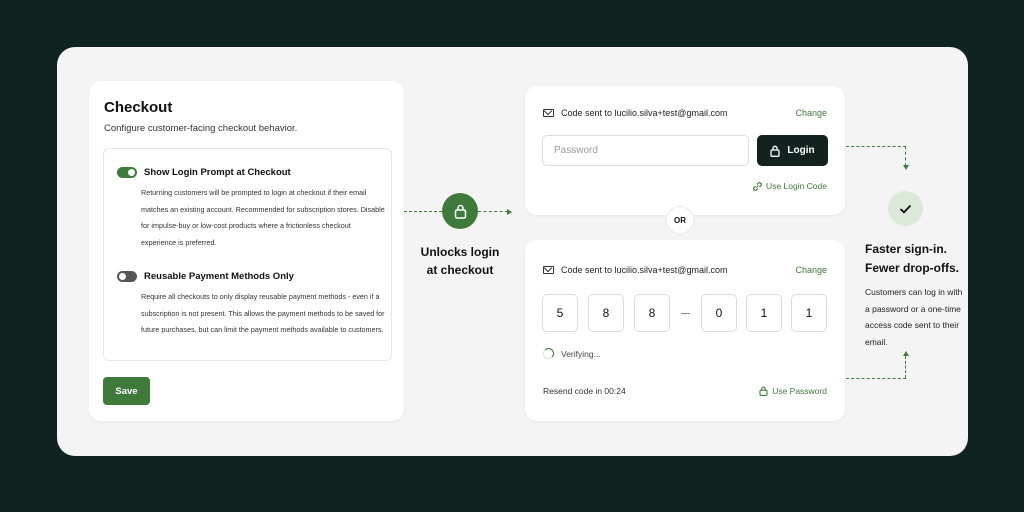 The width and height of the screenshot is (1024, 512). I want to click on lock-badge, so click(460, 211).